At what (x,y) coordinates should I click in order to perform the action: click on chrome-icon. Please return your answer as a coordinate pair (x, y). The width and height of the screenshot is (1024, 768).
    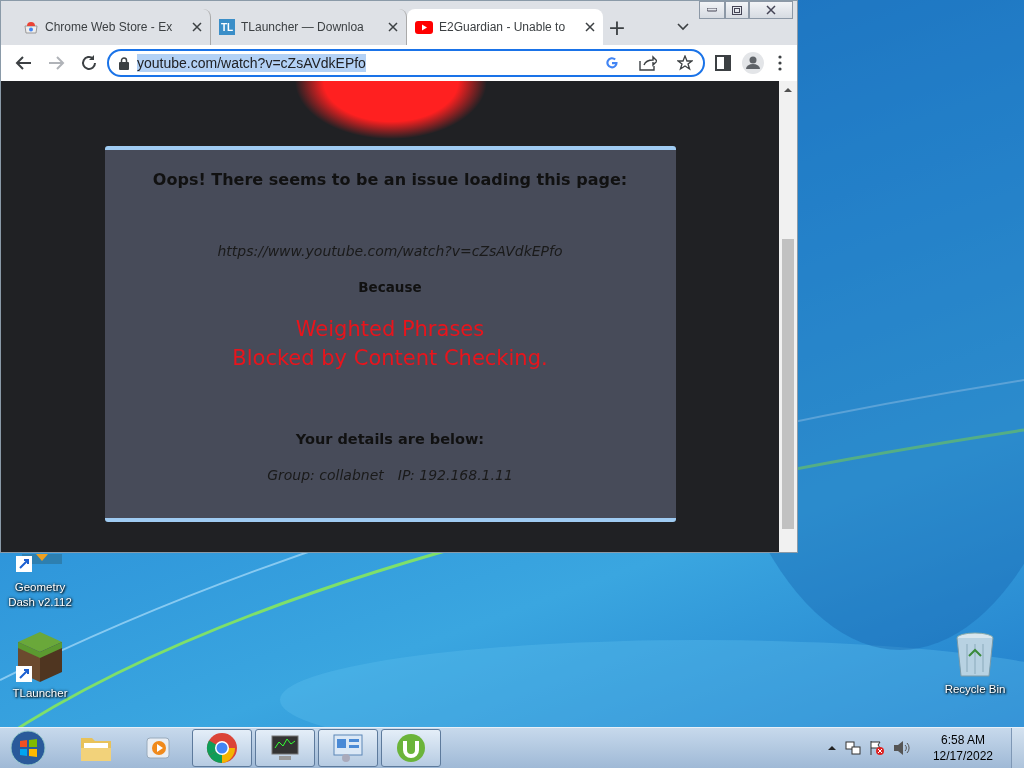
    Looking at the image, I should click on (222, 748).